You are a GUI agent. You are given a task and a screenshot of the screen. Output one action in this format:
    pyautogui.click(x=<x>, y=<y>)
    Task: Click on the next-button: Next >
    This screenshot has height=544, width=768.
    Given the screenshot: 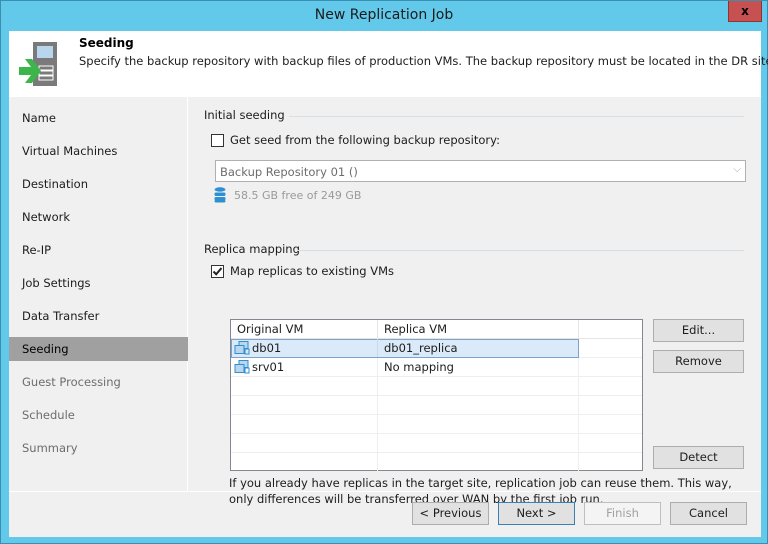 What is the action you would take?
    pyautogui.click(x=536, y=513)
    